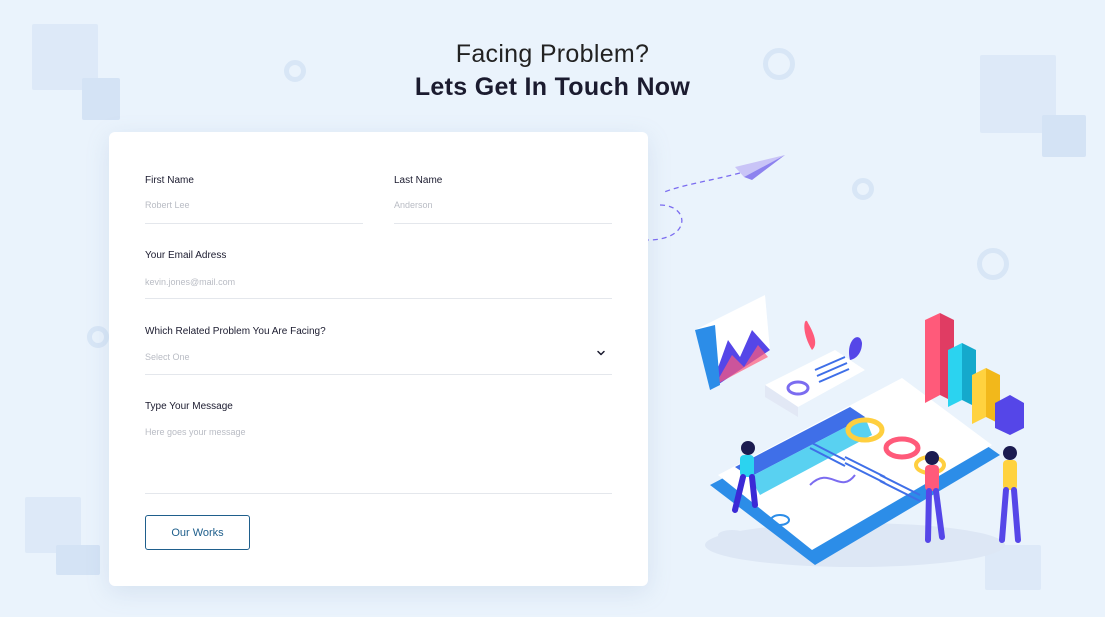  What do you see at coordinates (601, 353) in the screenshot?
I see `chevron-down-icon` at bounding box center [601, 353].